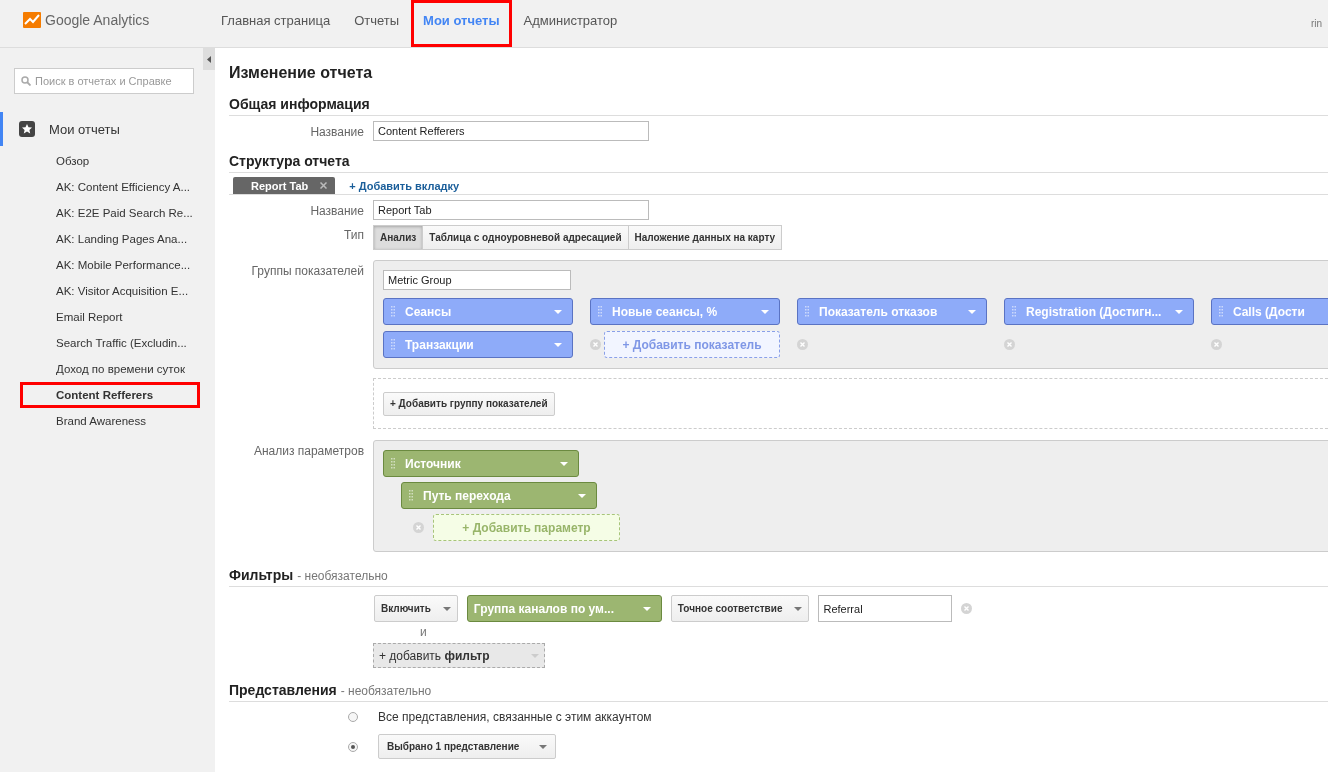 This screenshot has height=772, width=1328. I want to click on section-label: Мои отчеты, so click(84, 129).